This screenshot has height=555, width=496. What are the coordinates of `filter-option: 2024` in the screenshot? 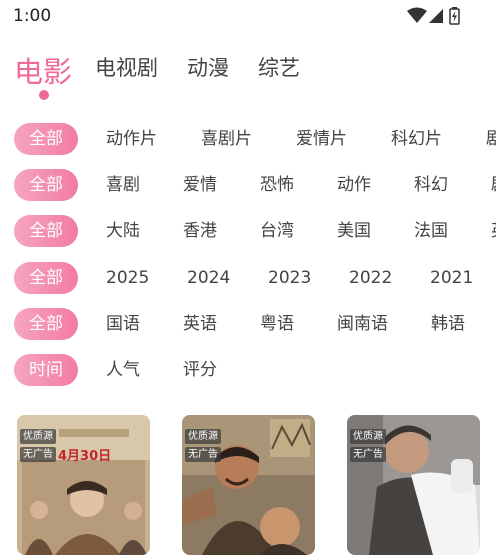 It's located at (208, 278).